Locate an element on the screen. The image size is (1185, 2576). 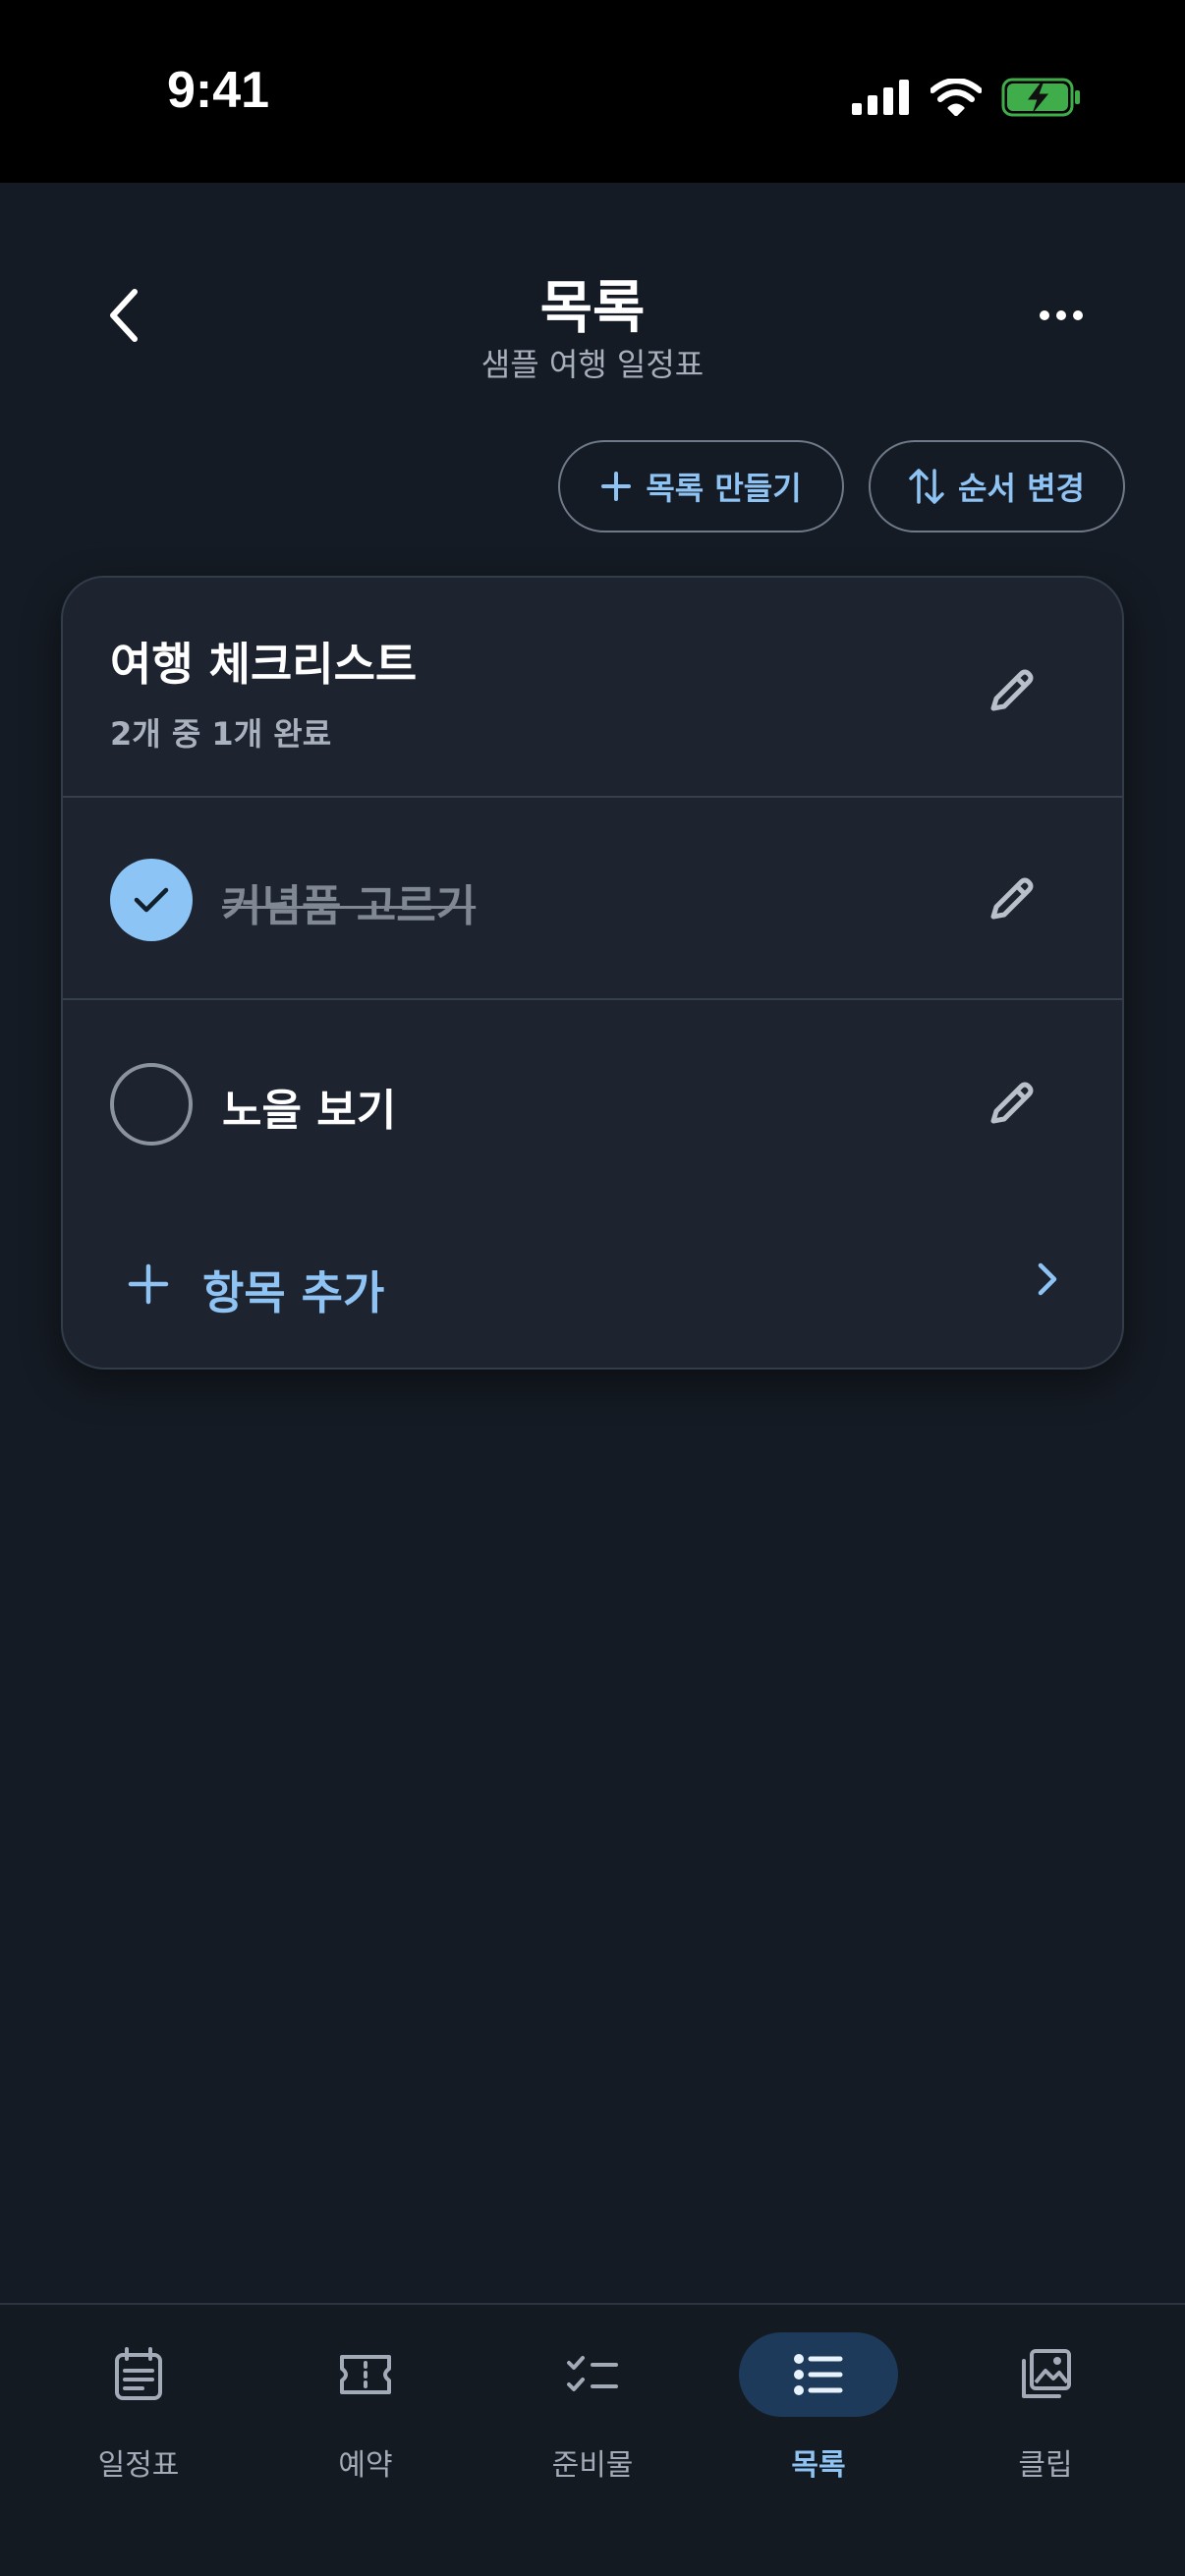
list-icon is located at coordinates (819, 2374).